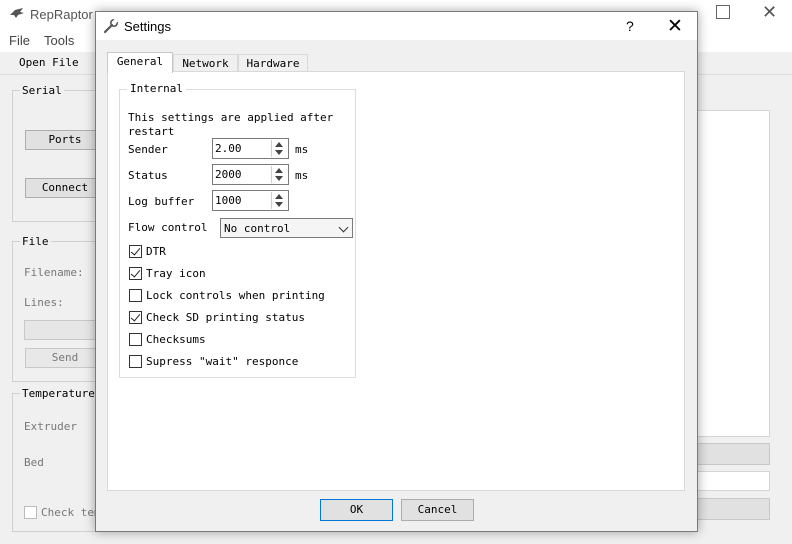  Describe the element at coordinates (437, 510) in the screenshot. I see `cancel-button: Cancel` at that location.